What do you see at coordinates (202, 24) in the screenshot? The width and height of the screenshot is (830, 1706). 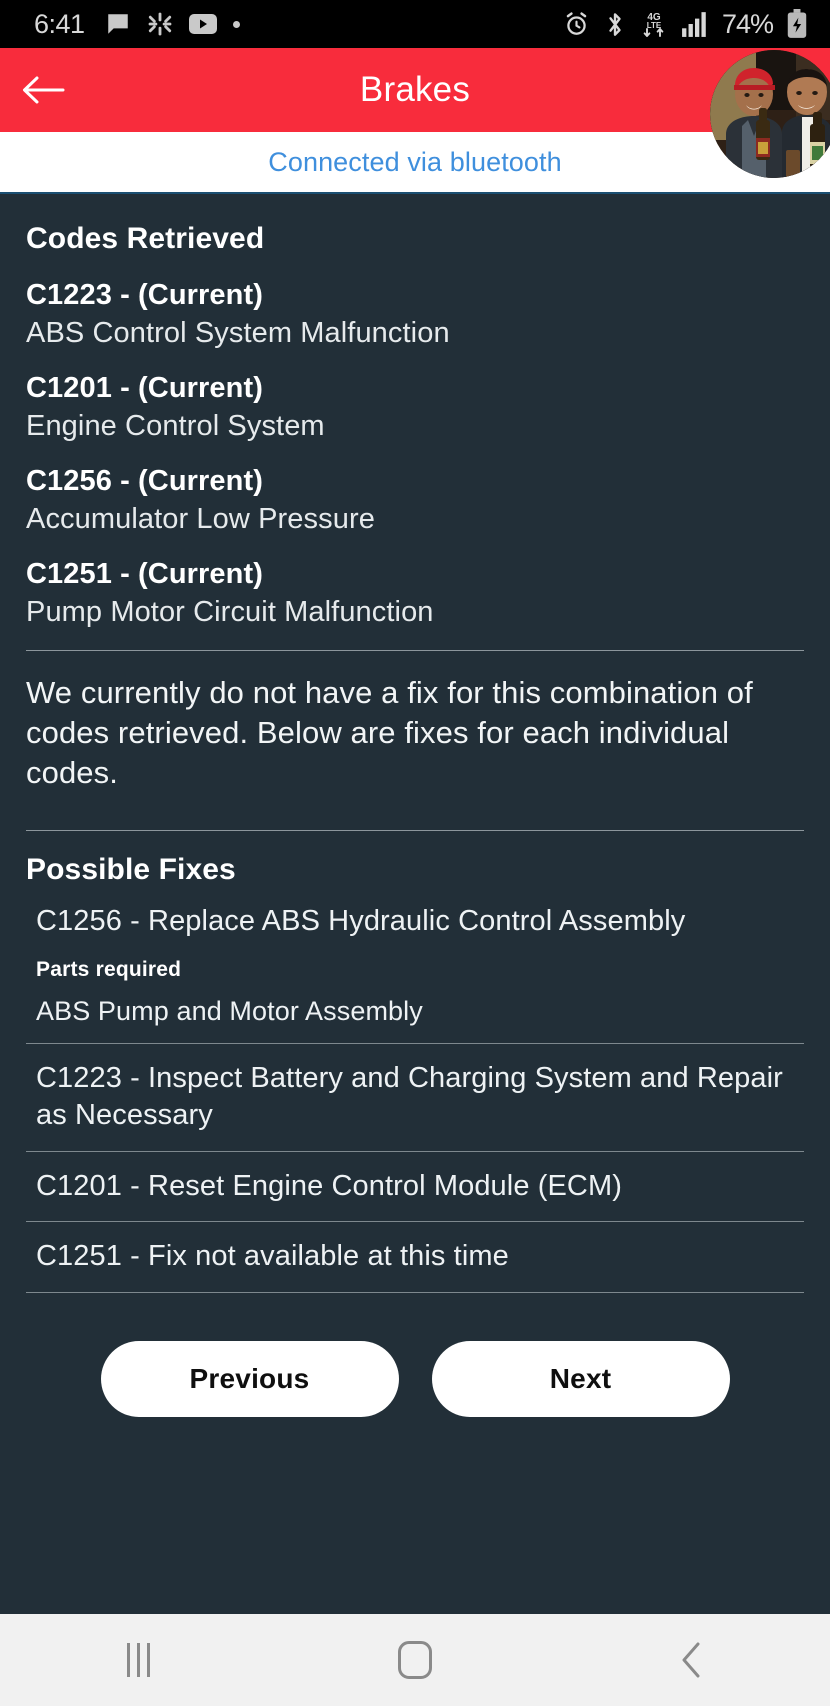 I see `youtube-icon` at bounding box center [202, 24].